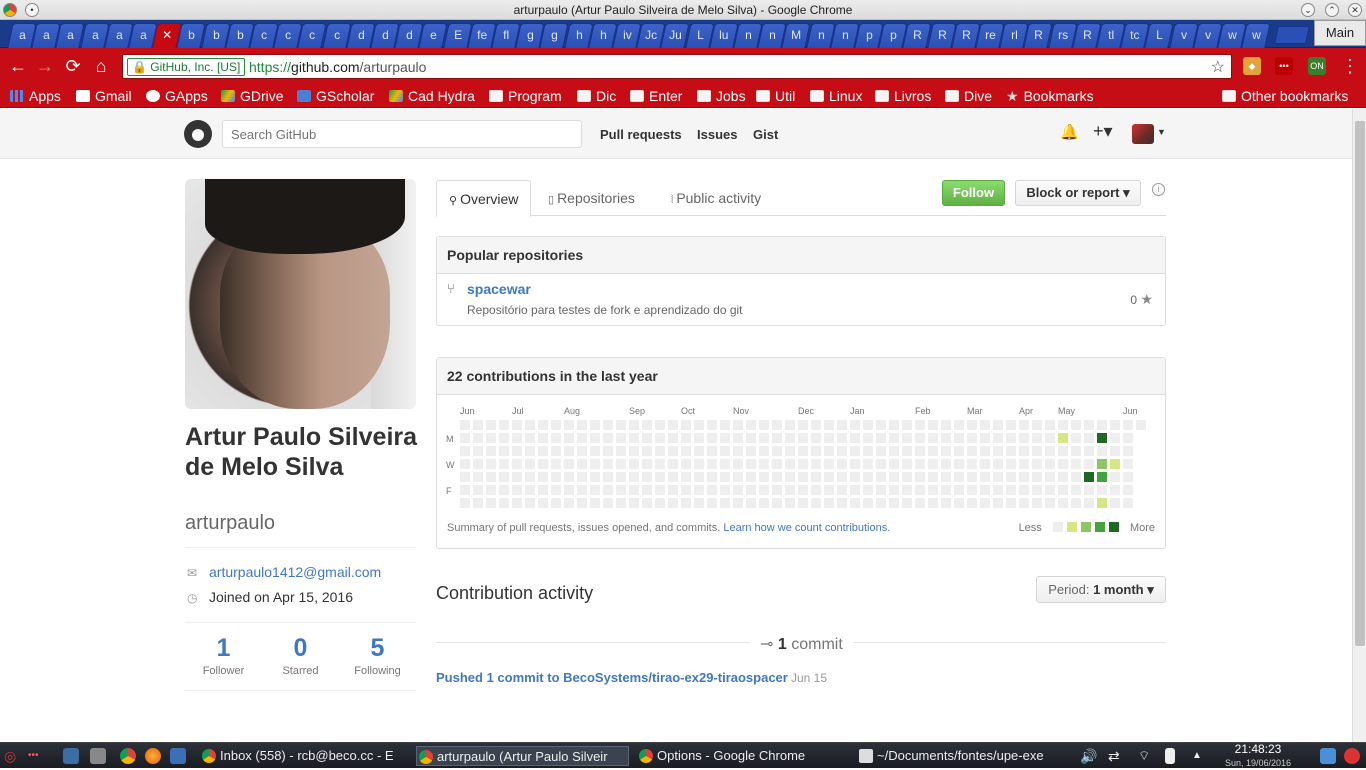 The image size is (1366, 770). What do you see at coordinates (12, 756) in the screenshot?
I see `start-menu-icon: ◎` at bounding box center [12, 756].